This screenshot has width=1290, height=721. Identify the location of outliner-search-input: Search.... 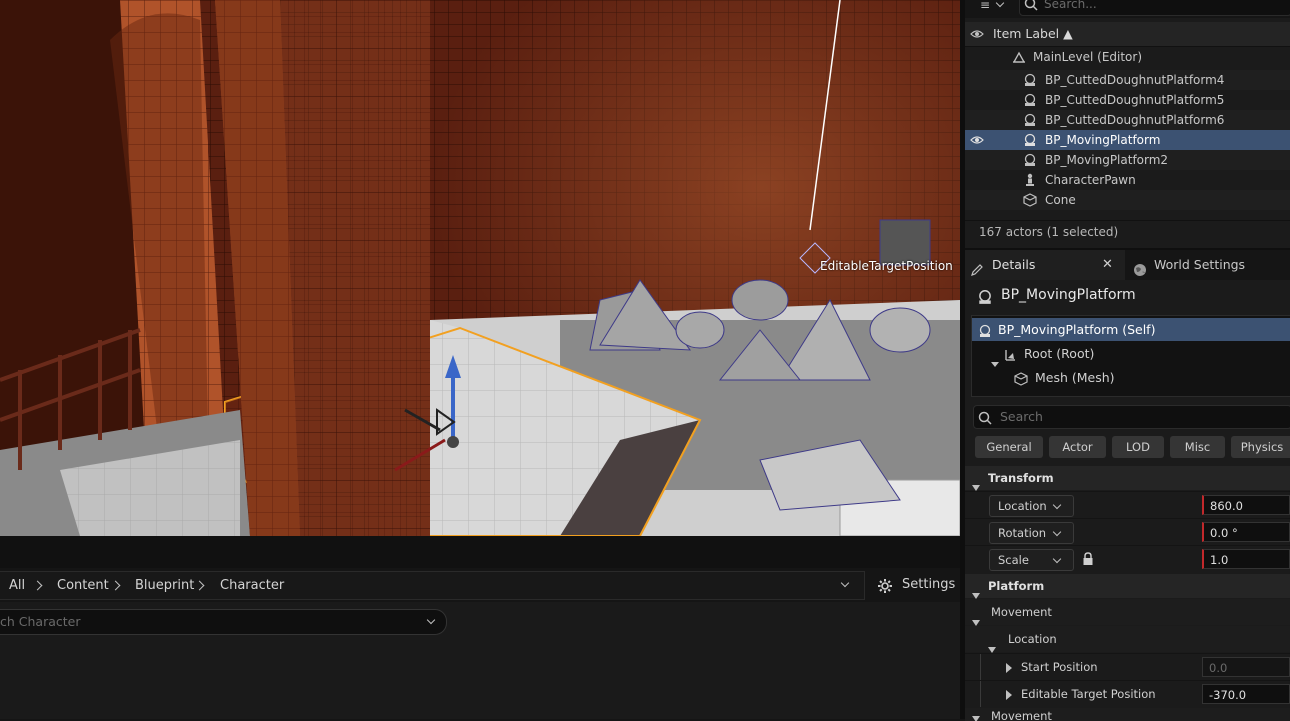
(1154, 8).